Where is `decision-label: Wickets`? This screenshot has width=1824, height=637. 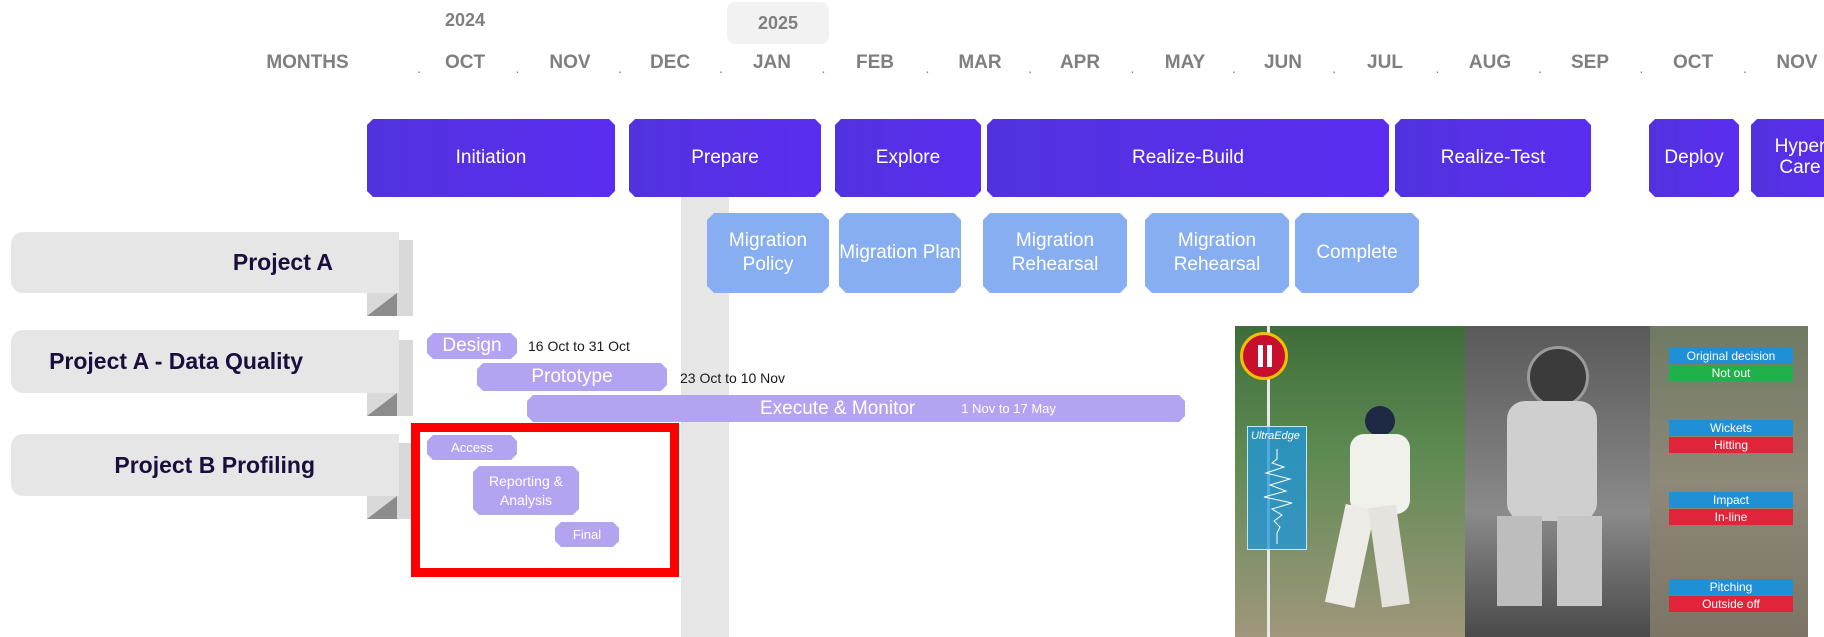
decision-label: Wickets is located at coordinates (1731, 428).